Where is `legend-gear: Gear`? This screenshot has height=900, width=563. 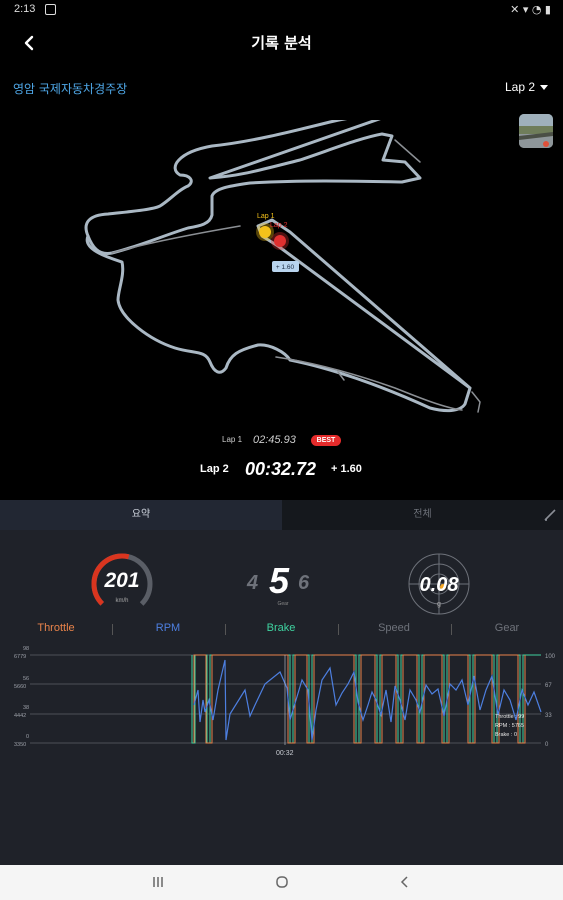
legend-gear: Gear is located at coordinates (507, 628).